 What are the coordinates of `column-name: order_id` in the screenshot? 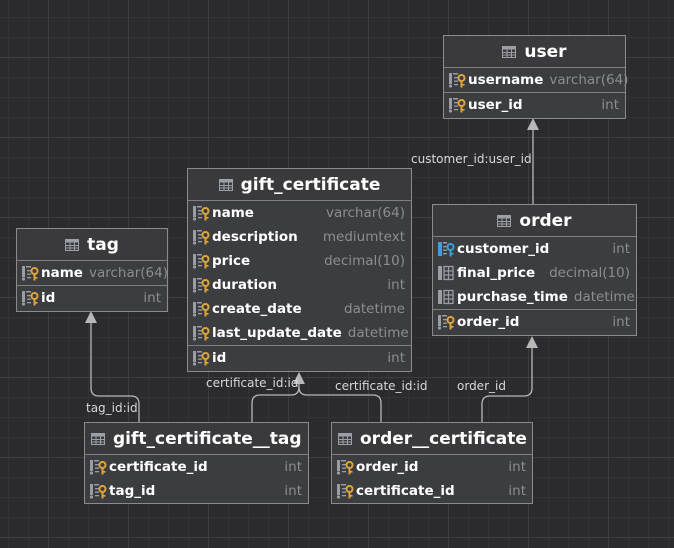 It's located at (488, 322).